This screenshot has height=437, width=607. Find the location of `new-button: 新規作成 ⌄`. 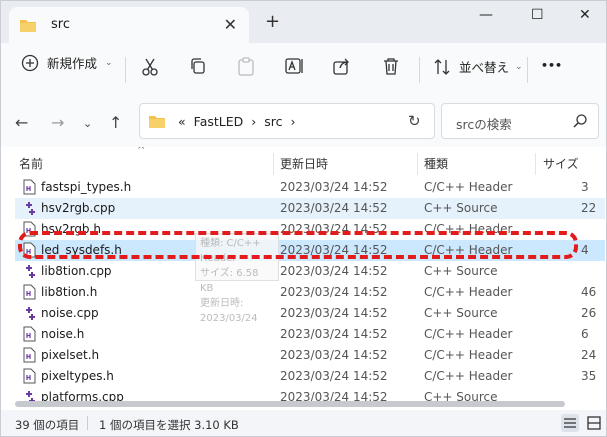

new-button: 新規作成 ⌄ is located at coordinates (67, 62).